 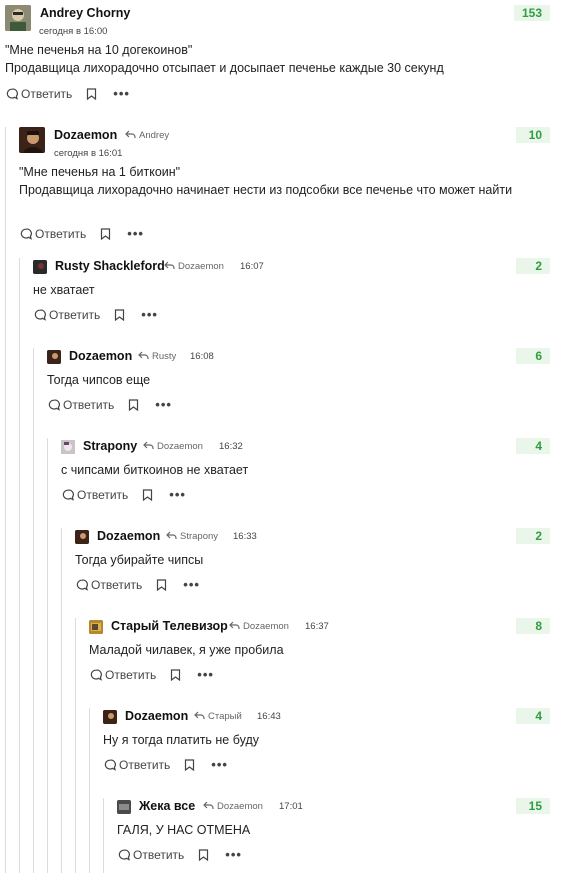 What do you see at coordinates (533, 356) in the screenshot?
I see `rating-badge: 6` at bounding box center [533, 356].